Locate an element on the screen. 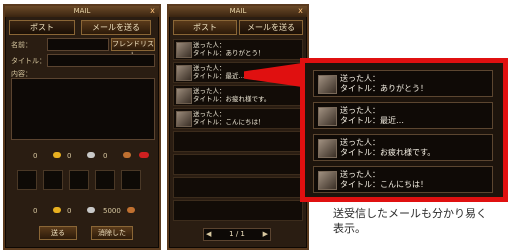 This screenshot has width=512, height=250. mail-item: 送った人： タイトル：ありがとう！ is located at coordinates (238, 49).